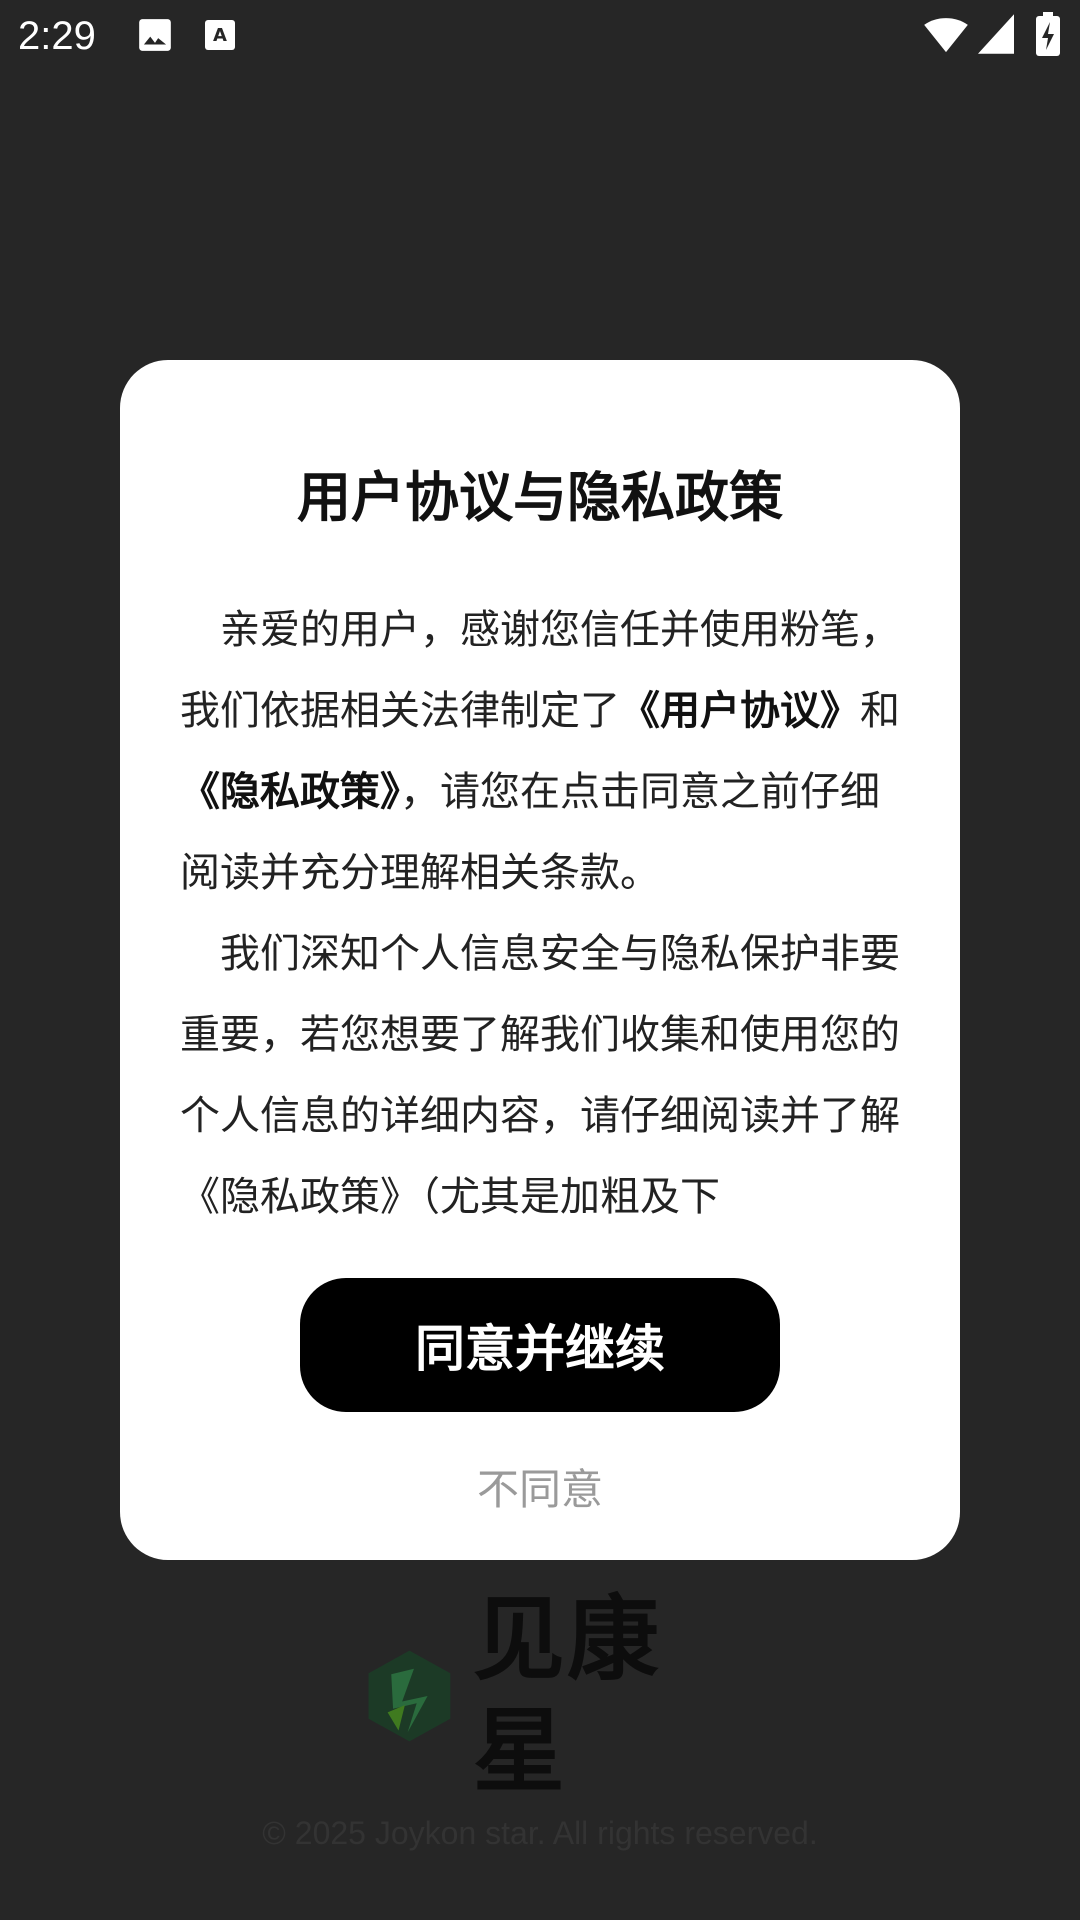 The height and width of the screenshot is (1920, 1080). What do you see at coordinates (566, 1695) in the screenshot?
I see `logo-text: 见康星` at bounding box center [566, 1695].